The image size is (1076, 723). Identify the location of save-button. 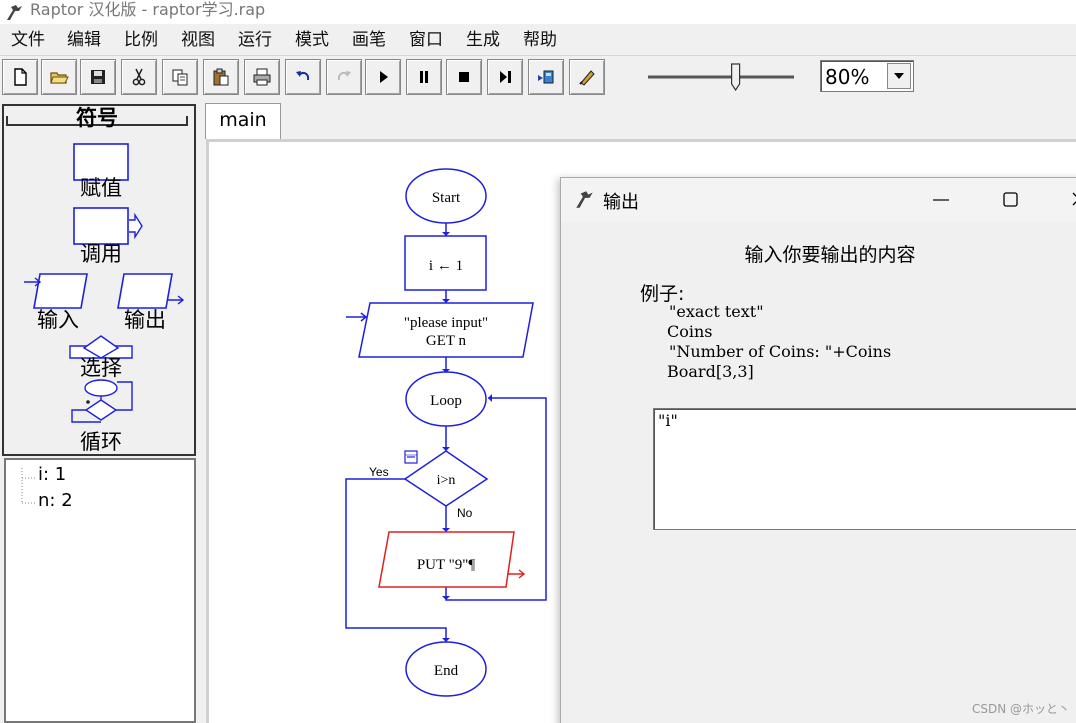
(98, 77).